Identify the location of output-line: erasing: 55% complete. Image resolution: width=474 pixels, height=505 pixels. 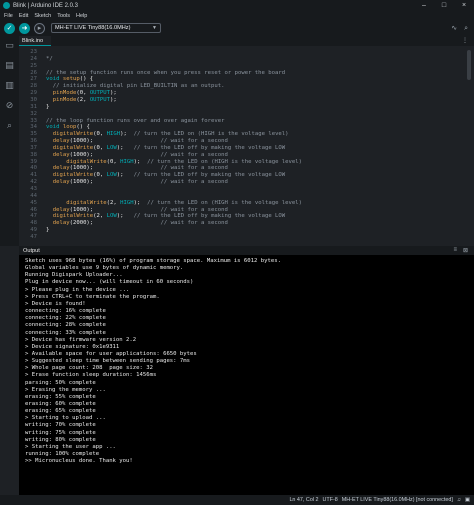
(60, 396).